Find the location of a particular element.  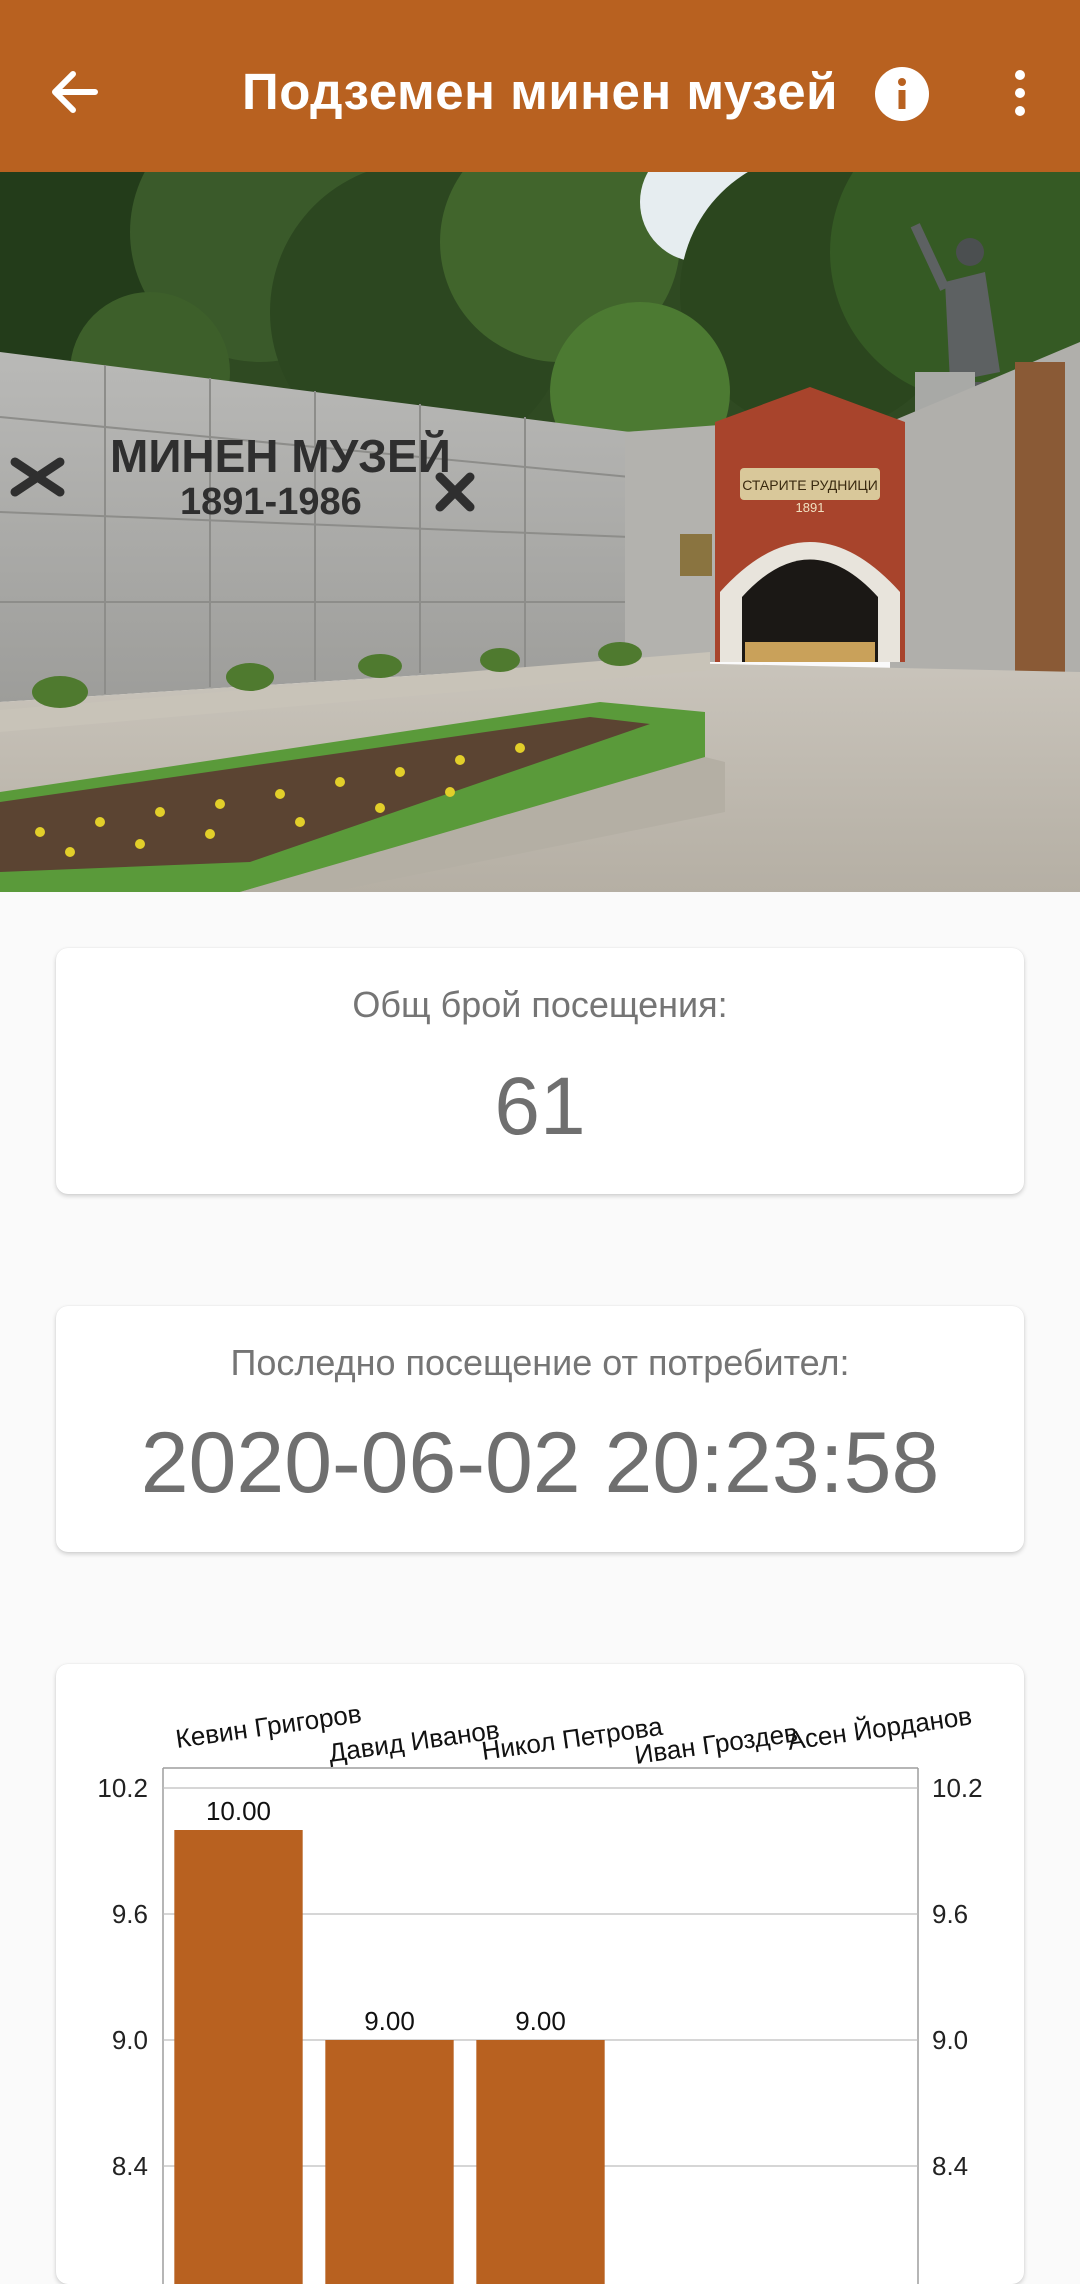

total-visits-card: Общ брой посещения: 61 is located at coordinates (540, 1071).